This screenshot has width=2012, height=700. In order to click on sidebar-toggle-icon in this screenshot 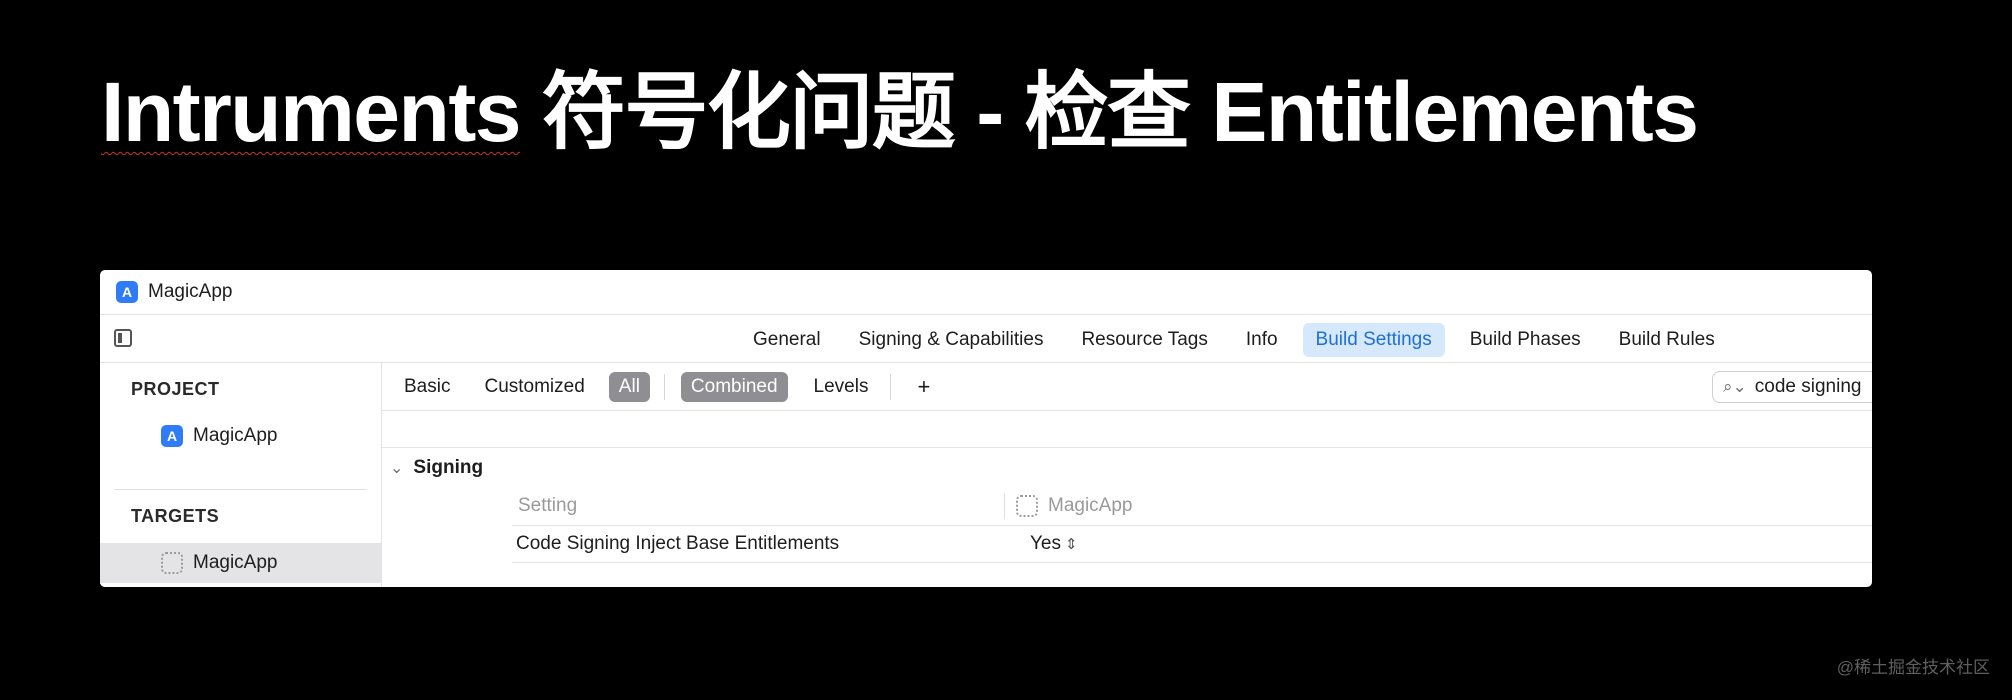, I will do `click(123, 338)`.